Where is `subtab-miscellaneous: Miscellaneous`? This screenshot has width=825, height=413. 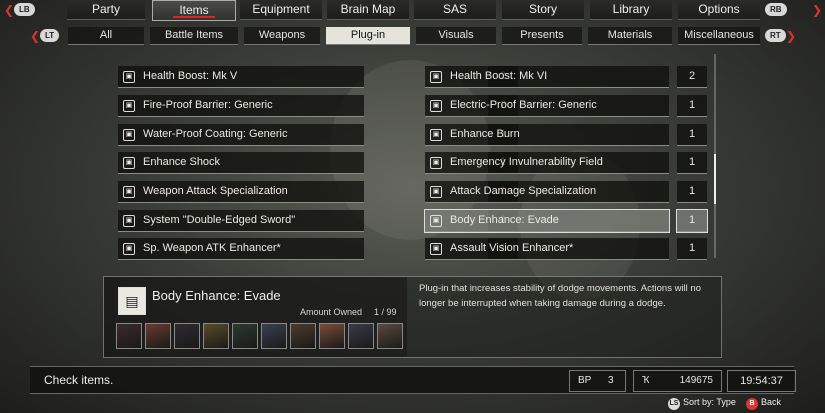
subtab-miscellaneous: Miscellaneous is located at coordinates (719, 36).